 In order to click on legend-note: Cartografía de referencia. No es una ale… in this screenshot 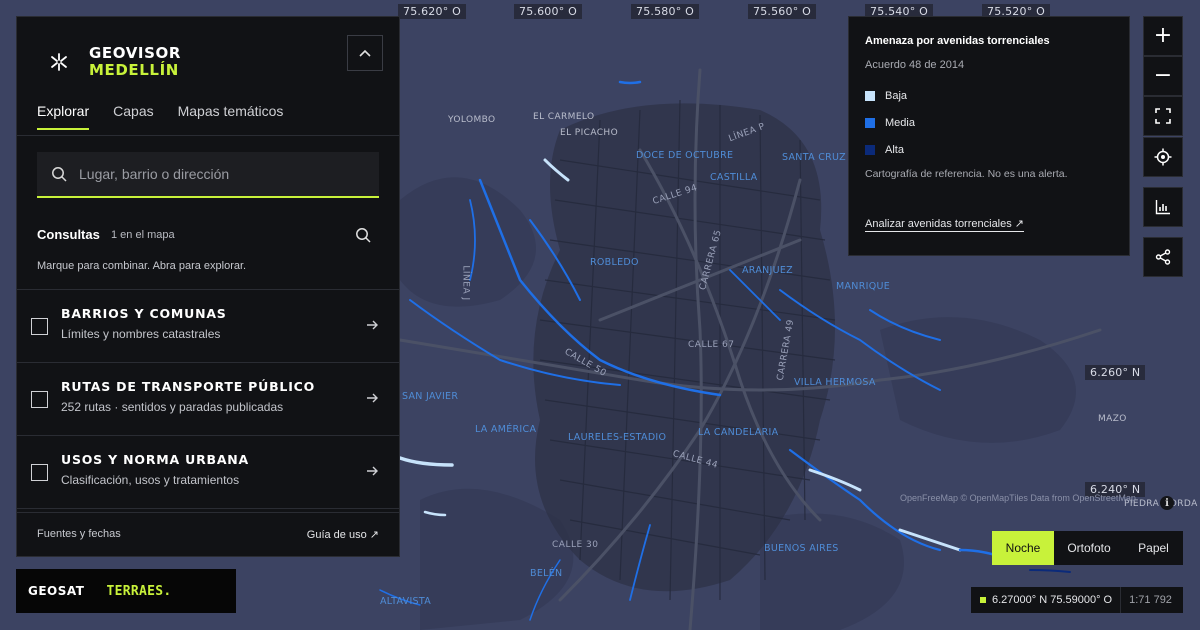, I will do `click(966, 174)`.